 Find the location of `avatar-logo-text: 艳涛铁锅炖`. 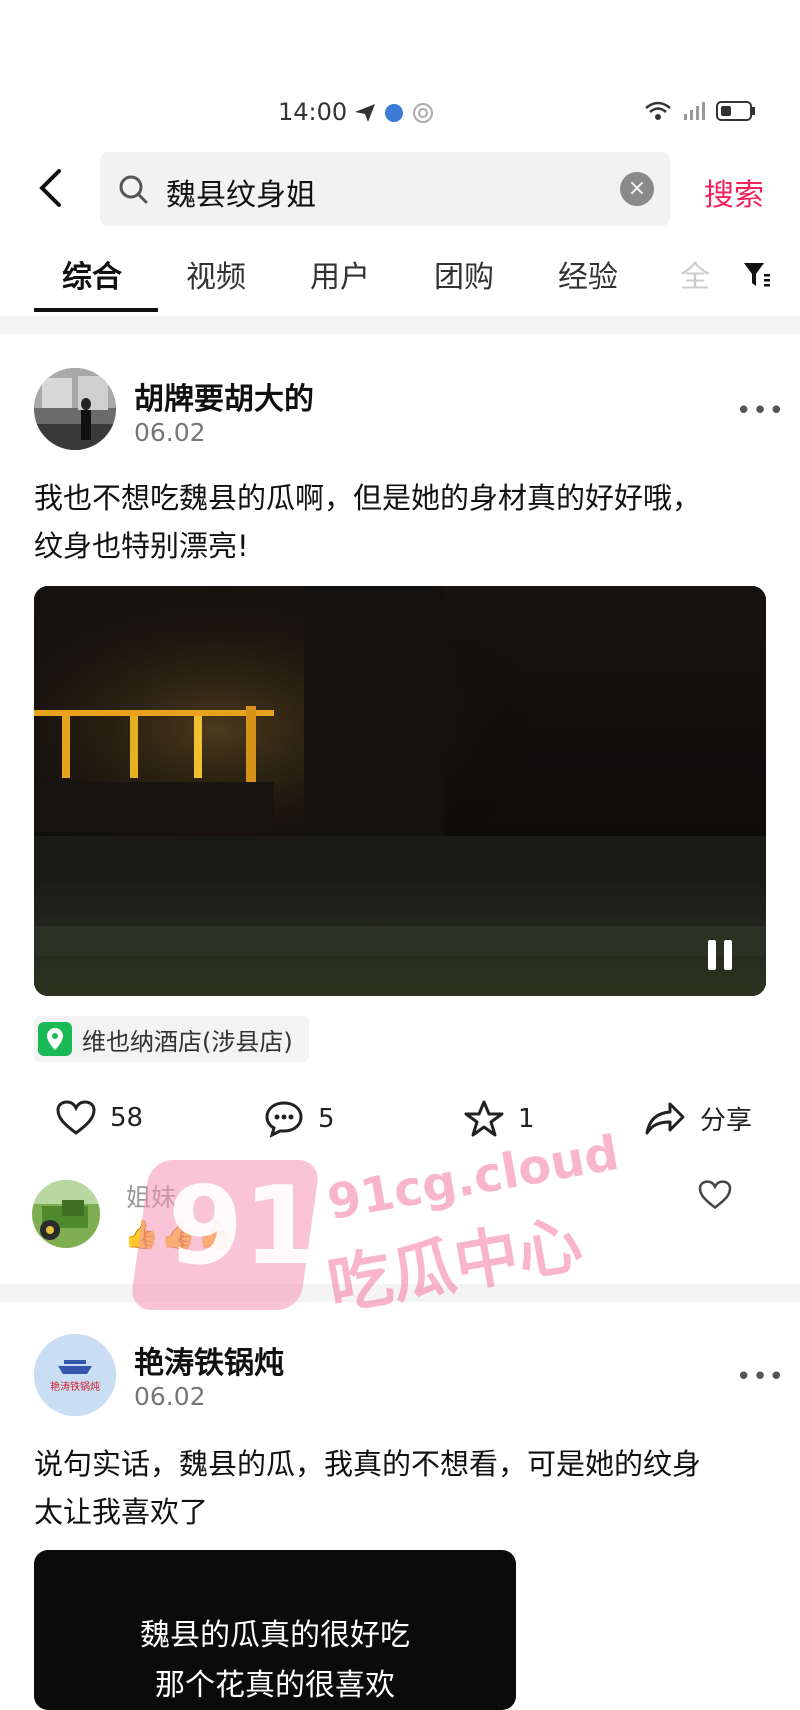

avatar-logo-text: 艳涛铁锅炖 is located at coordinates (75, 1387).